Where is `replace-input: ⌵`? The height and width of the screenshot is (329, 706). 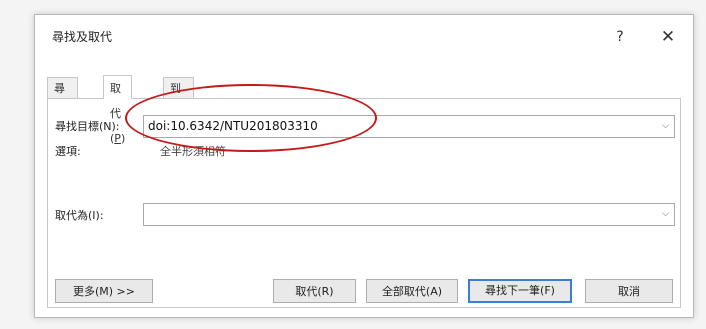 replace-input: ⌵ is located at coordinates (409, 214).